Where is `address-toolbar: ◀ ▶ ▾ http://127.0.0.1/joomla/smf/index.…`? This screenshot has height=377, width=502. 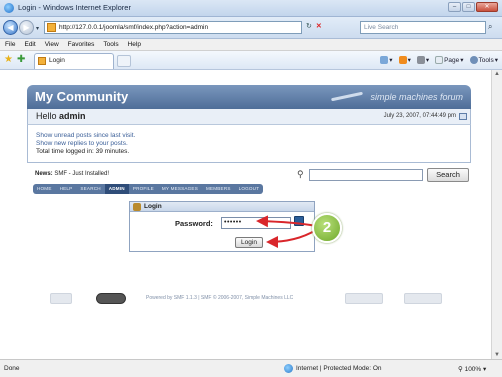 address-toolbar: ◀ ▶ ▾ http://127.0.0.1/joomla/smf/index.… is located at coordinates (251, 28).